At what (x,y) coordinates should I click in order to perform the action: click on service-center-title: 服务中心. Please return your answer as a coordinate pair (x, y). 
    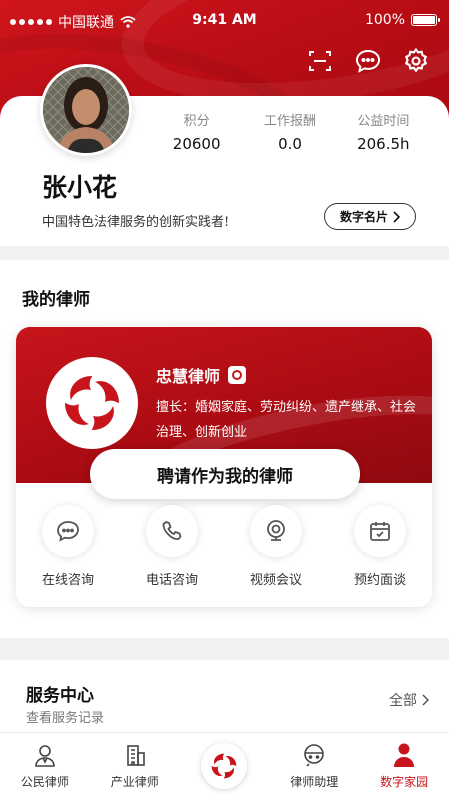
    Looking at the image, I should click on (60, 696).